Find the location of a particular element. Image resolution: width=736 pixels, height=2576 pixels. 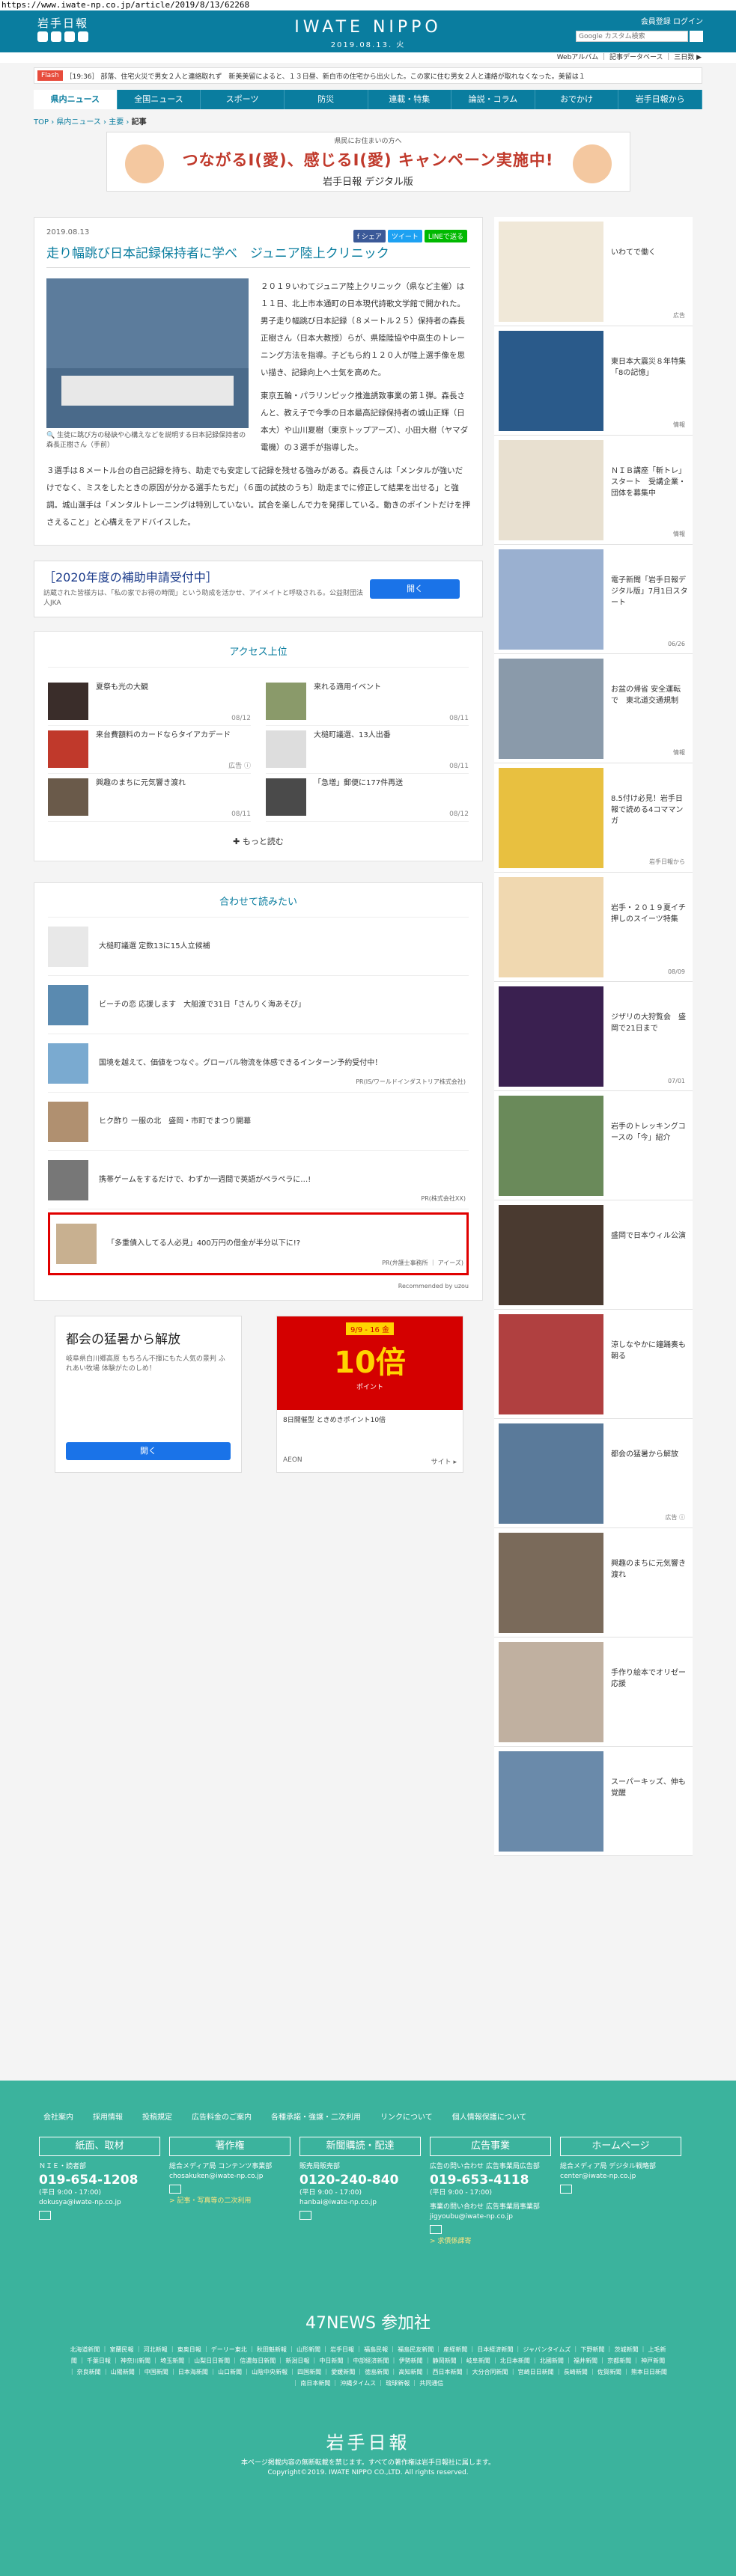

access-item: 来台費額料のカードならタイアカデード 広告 ⓘ is located at coordinates (149, 750).